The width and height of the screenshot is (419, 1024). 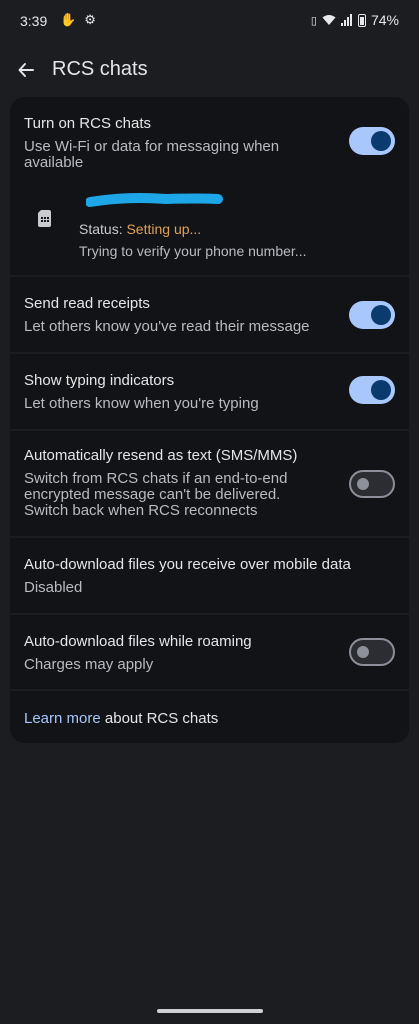 I want to click on learn-more-row: Learn more about RCS chats, so click(x=209, y=717).